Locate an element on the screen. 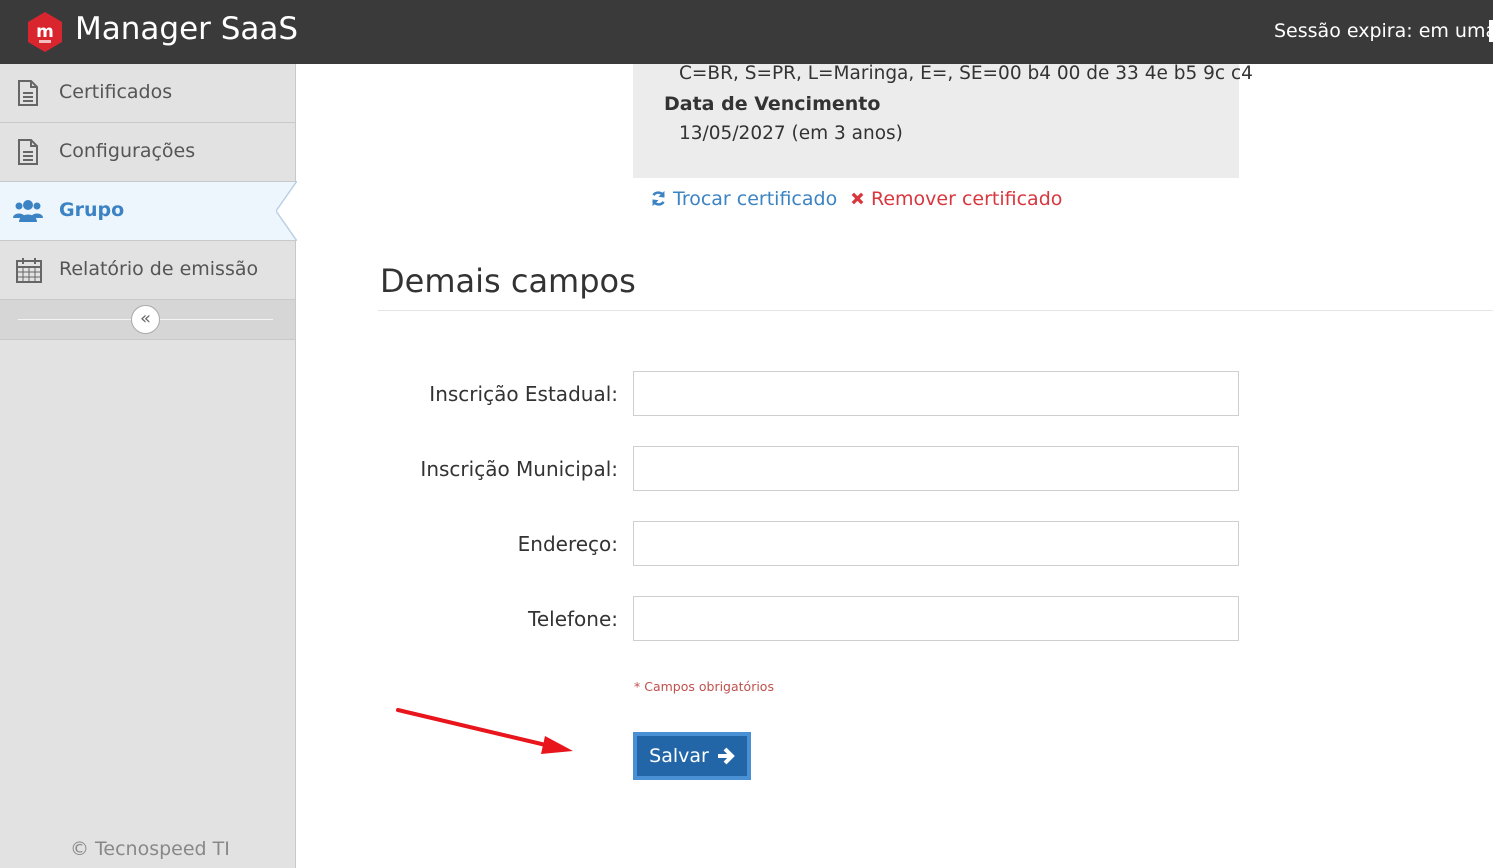 This screenshot has width=1493, height=868. sidebar-item-label: Relatório de emissão is located at coordinates (159, 269).